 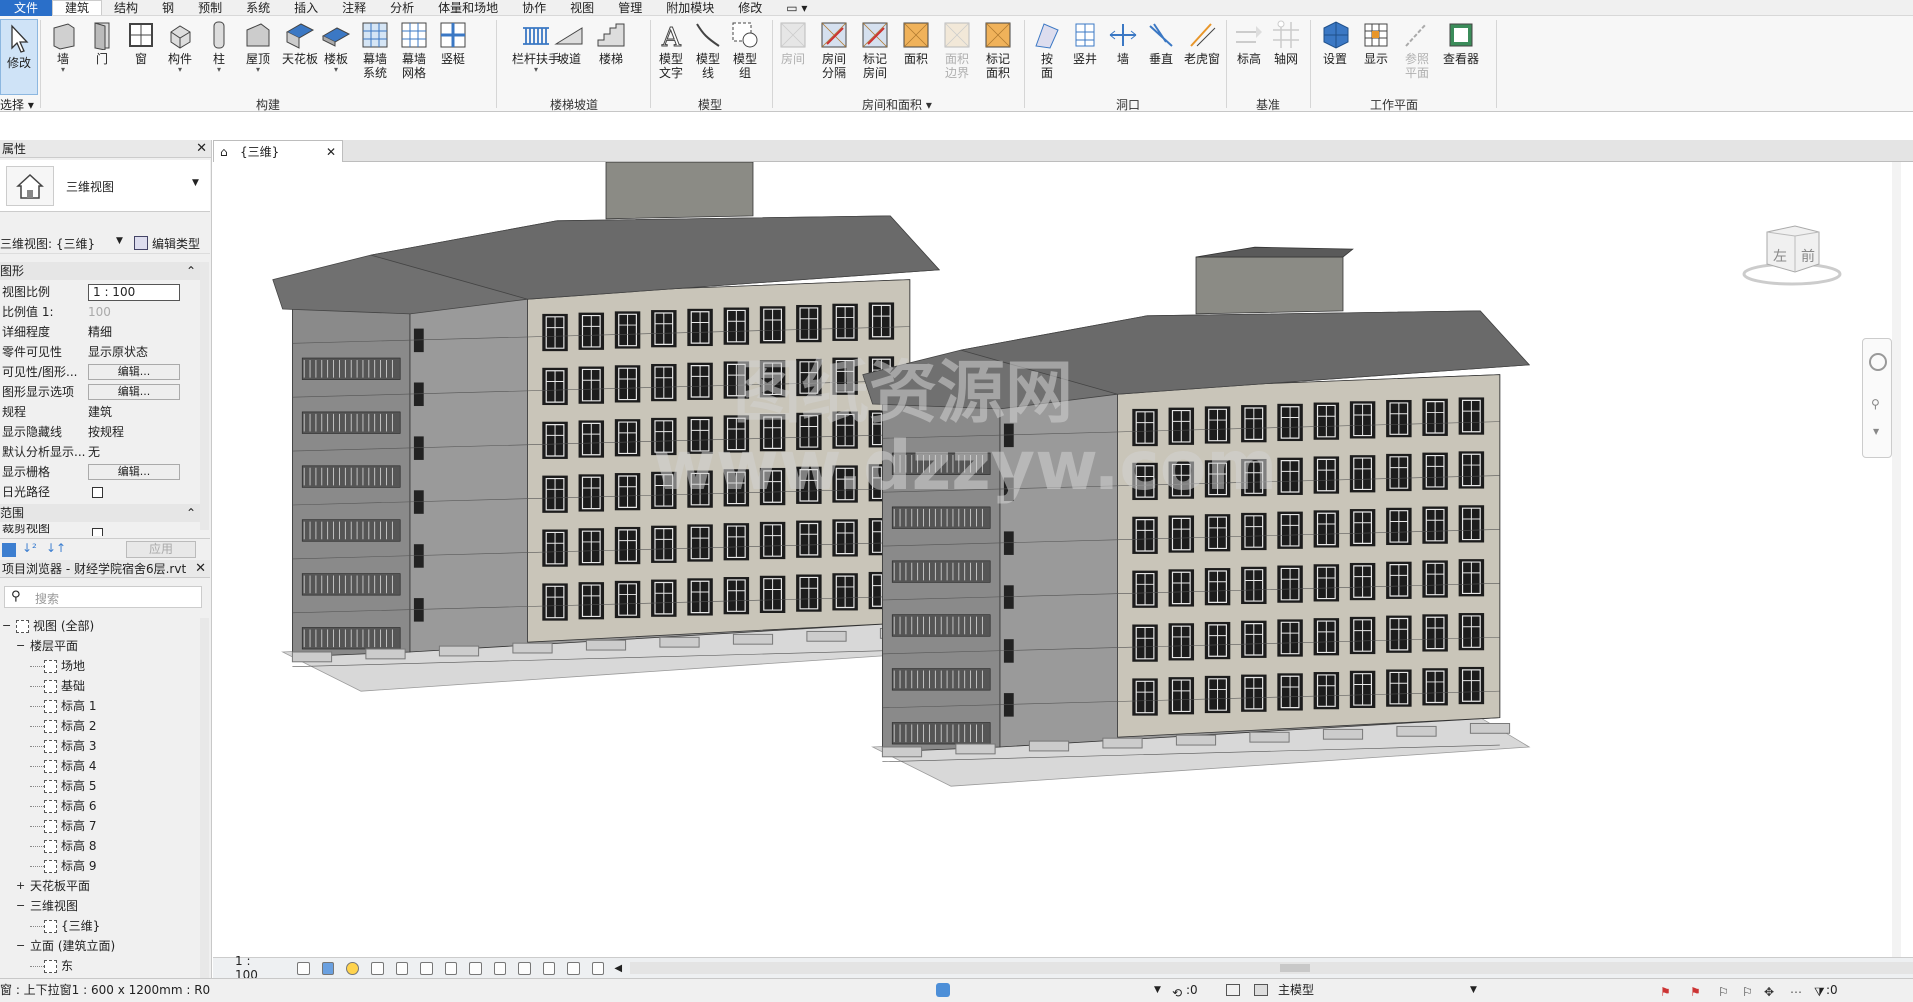 I want to click on tree-item: 标高 4, so click(x=63, y=766).